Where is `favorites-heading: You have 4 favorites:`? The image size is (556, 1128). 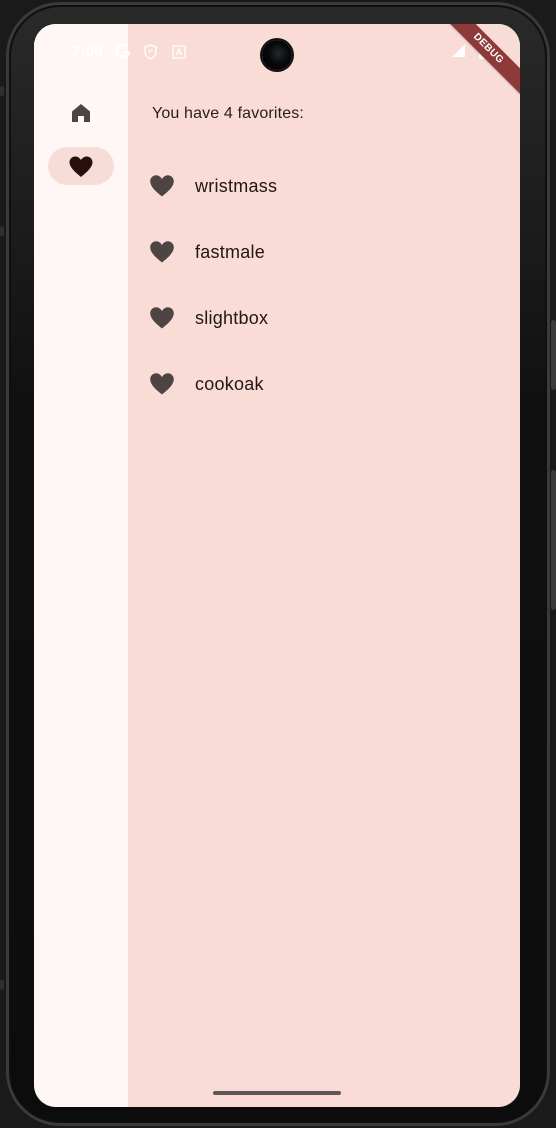 favorites-heading: You have 4 favorites: is located at coordinates (228, 113).